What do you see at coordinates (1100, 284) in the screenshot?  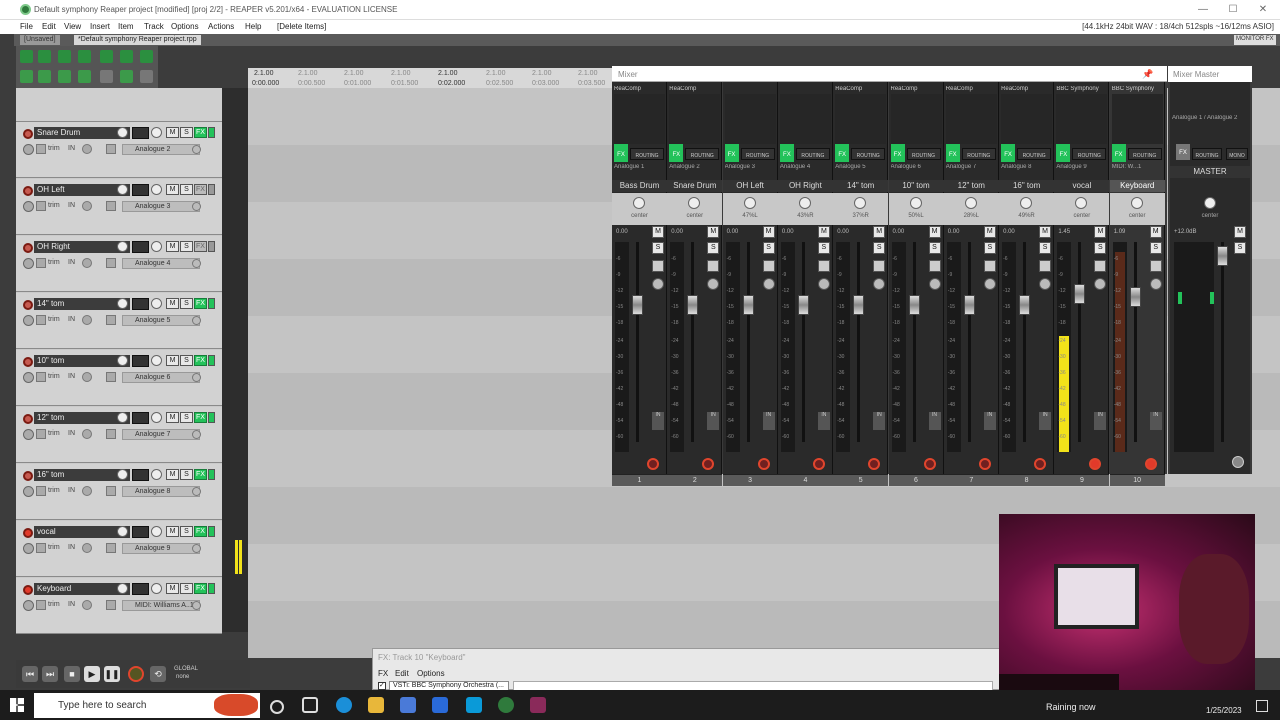 I see `phase-icon` at bounding box center [1100, 284].